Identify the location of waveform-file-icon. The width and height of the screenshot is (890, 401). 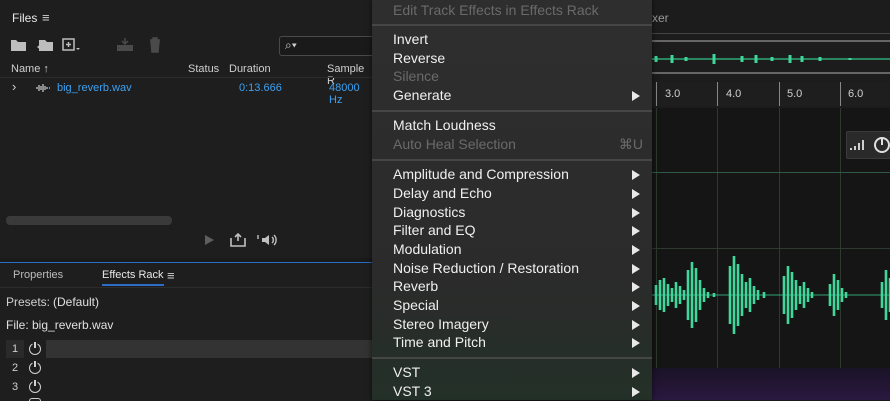
(43, 88).